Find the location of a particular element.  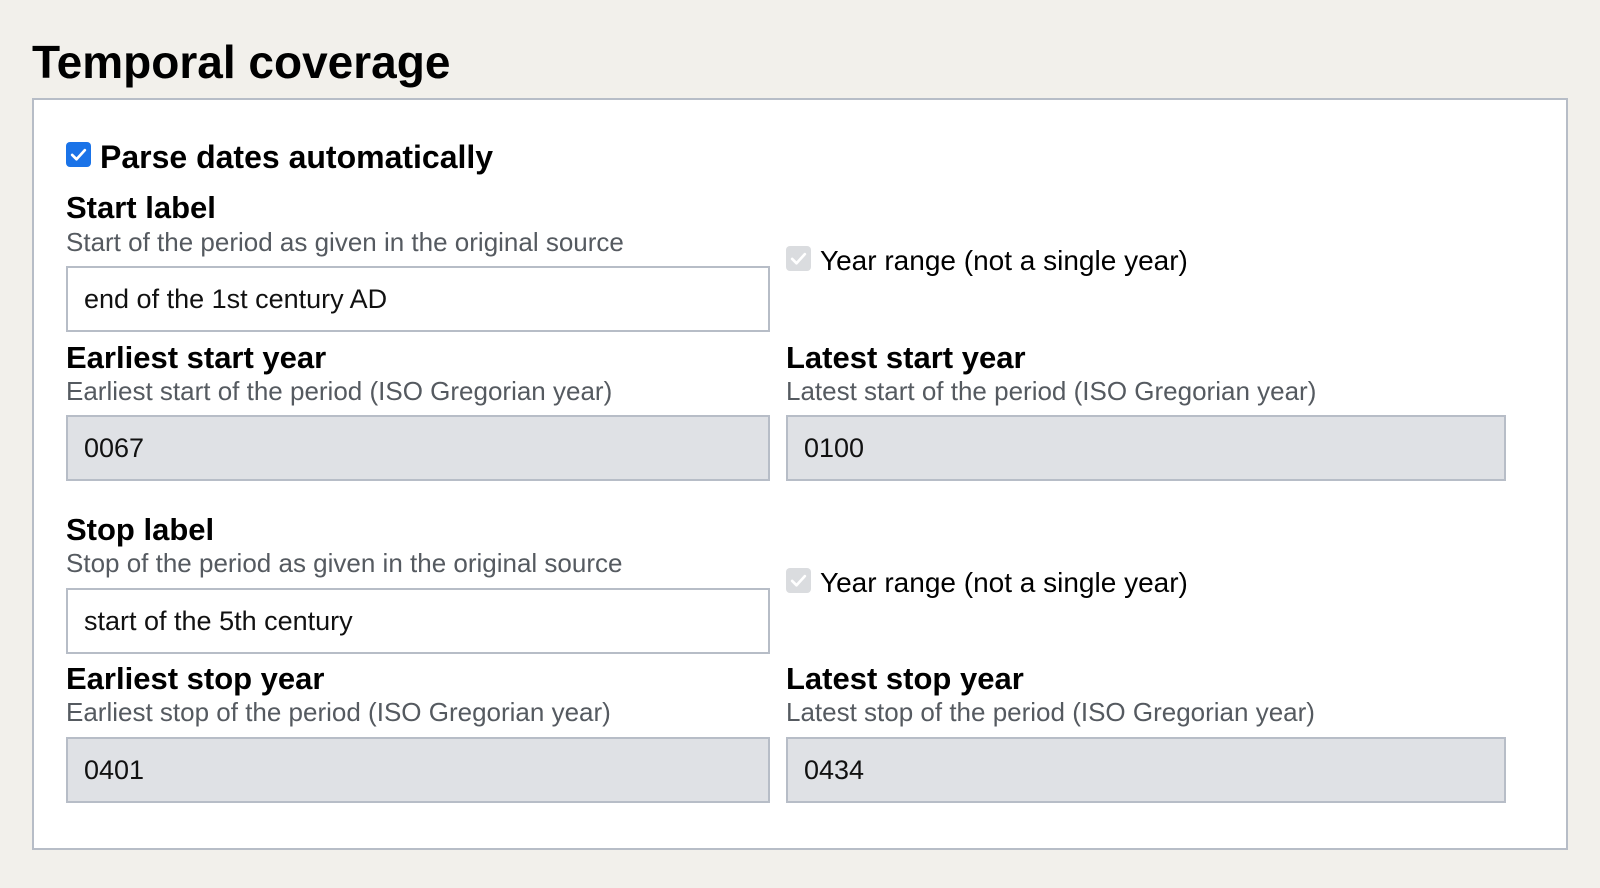

stop-year-range-checkbox is located at coordinates (798, 580).